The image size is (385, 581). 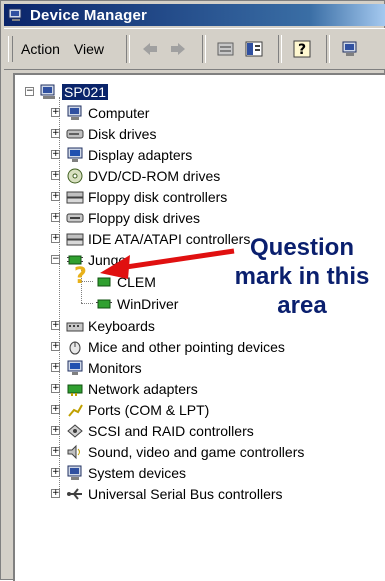 I want to click on title-bar: Device Manager, so click(x=194, y=15).